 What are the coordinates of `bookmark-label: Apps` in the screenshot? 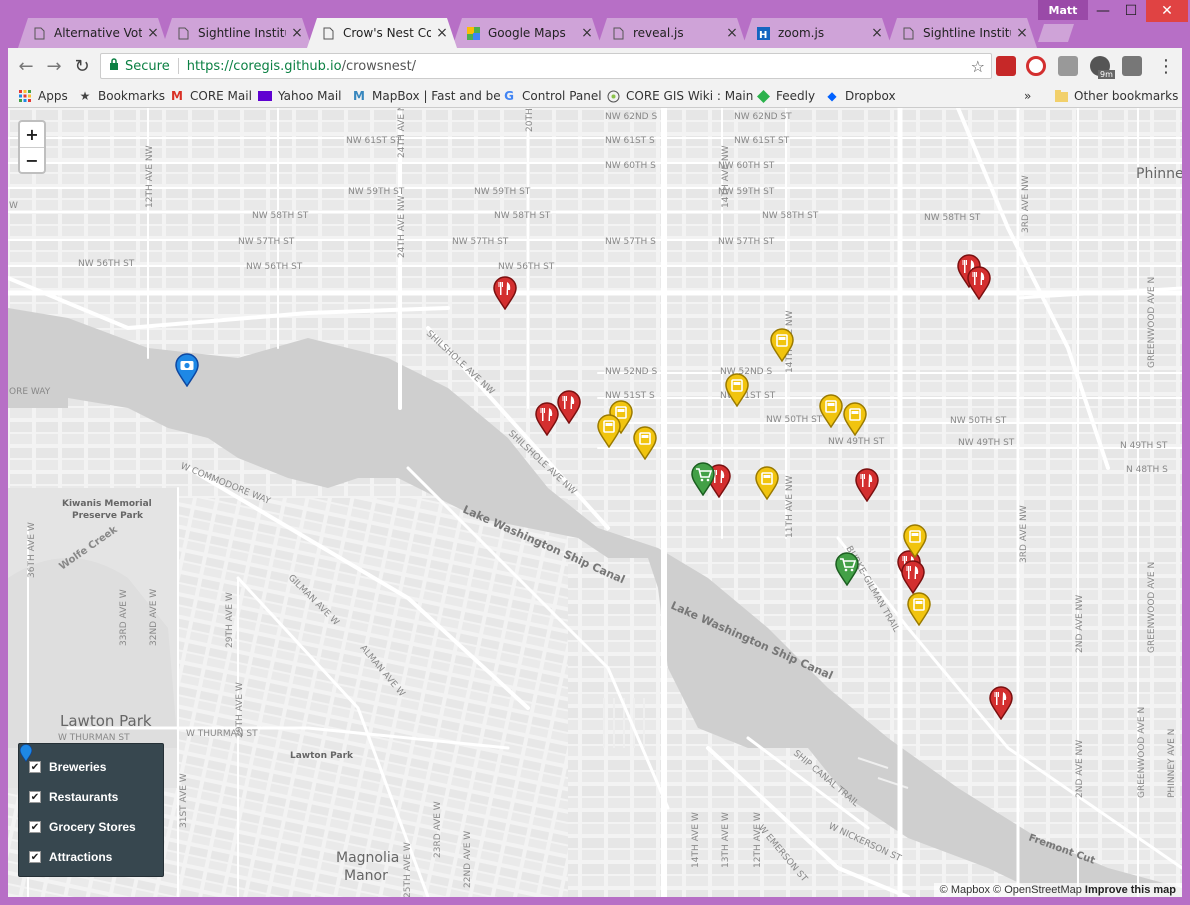 It's located at (53, 96).